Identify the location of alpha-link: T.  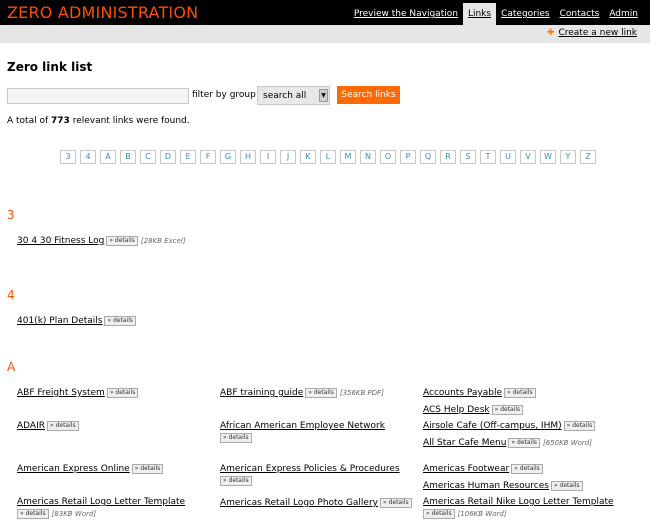
(488, 157).